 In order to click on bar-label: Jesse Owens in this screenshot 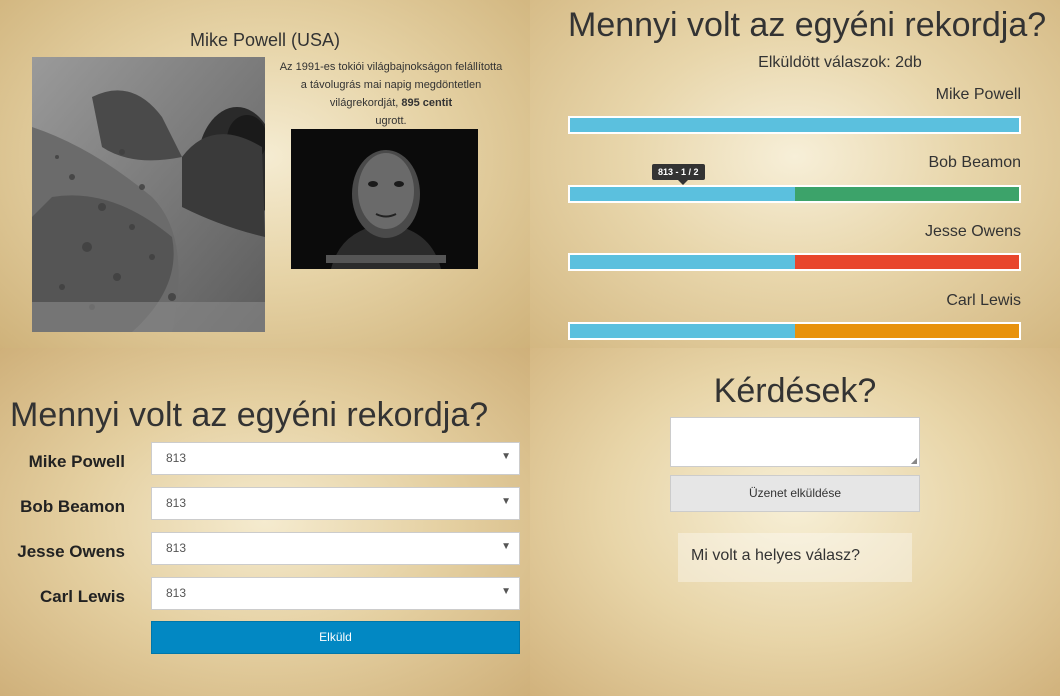, I will do `click(972, 231)`.